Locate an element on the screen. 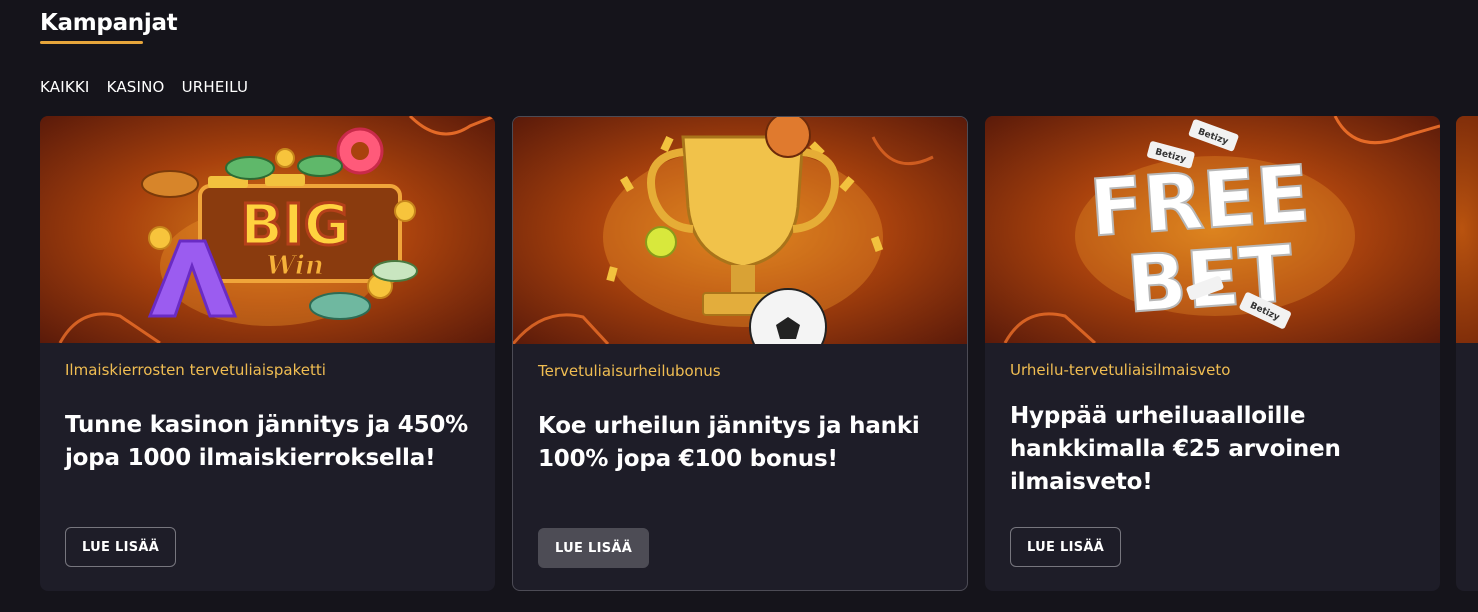 This screenshot has width=1478, height=612. win-text: Win is located at coordinates (295, 266).